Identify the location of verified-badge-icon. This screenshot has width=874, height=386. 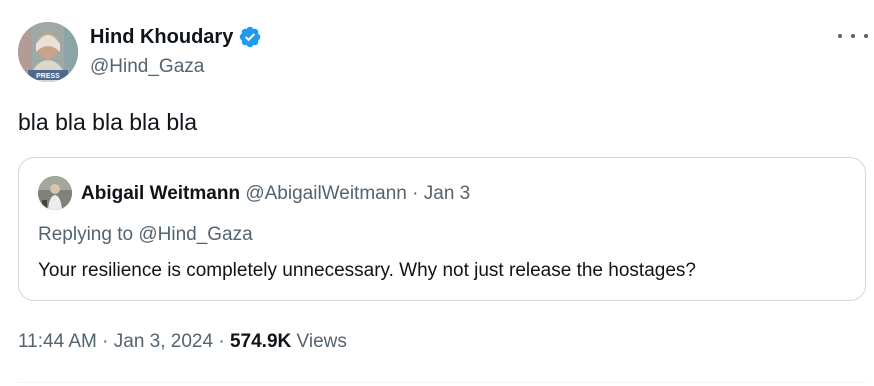
(250, 37).